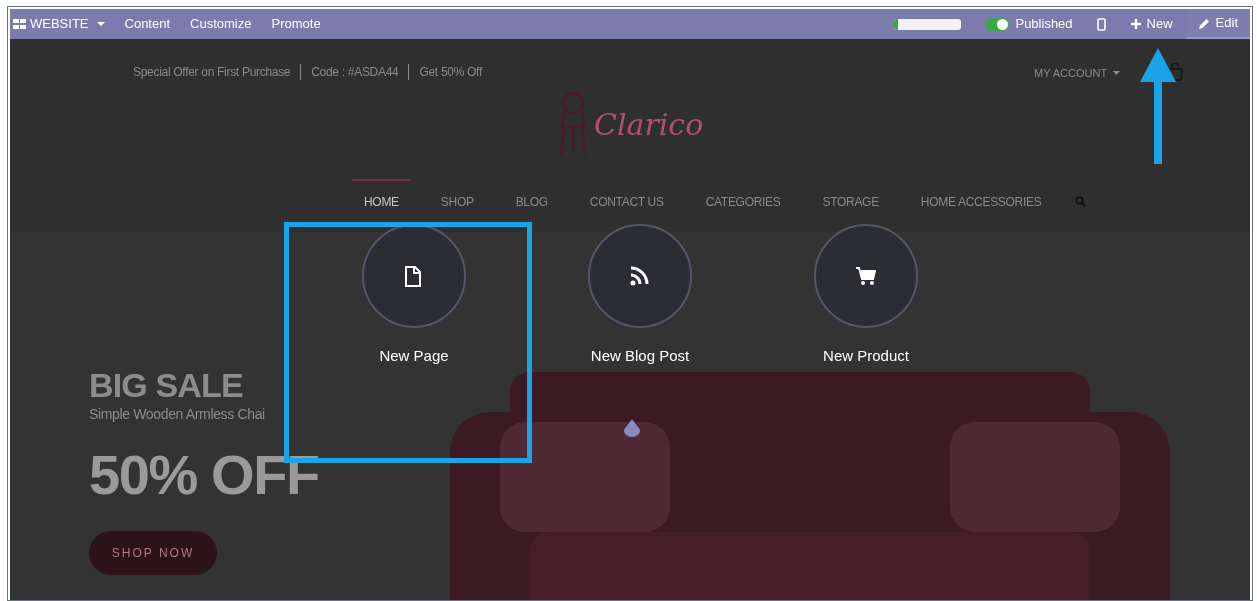  Describe the element at coordinates (1077, 73) in the screenshot. I see `account-menu: MY ACCOUNT` at that location.